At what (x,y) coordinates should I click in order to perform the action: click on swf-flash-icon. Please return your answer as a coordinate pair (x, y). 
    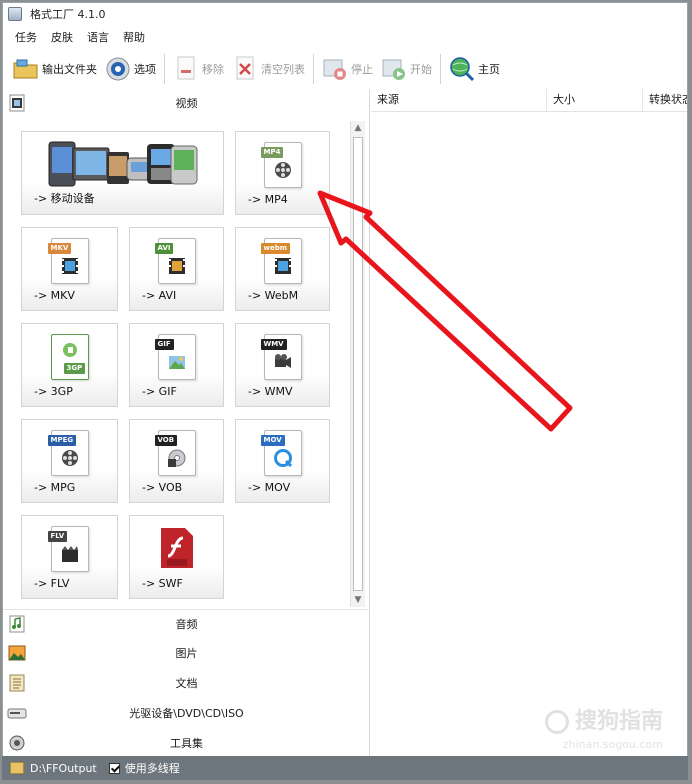
    Looking at the image, I should click on (177, 549).